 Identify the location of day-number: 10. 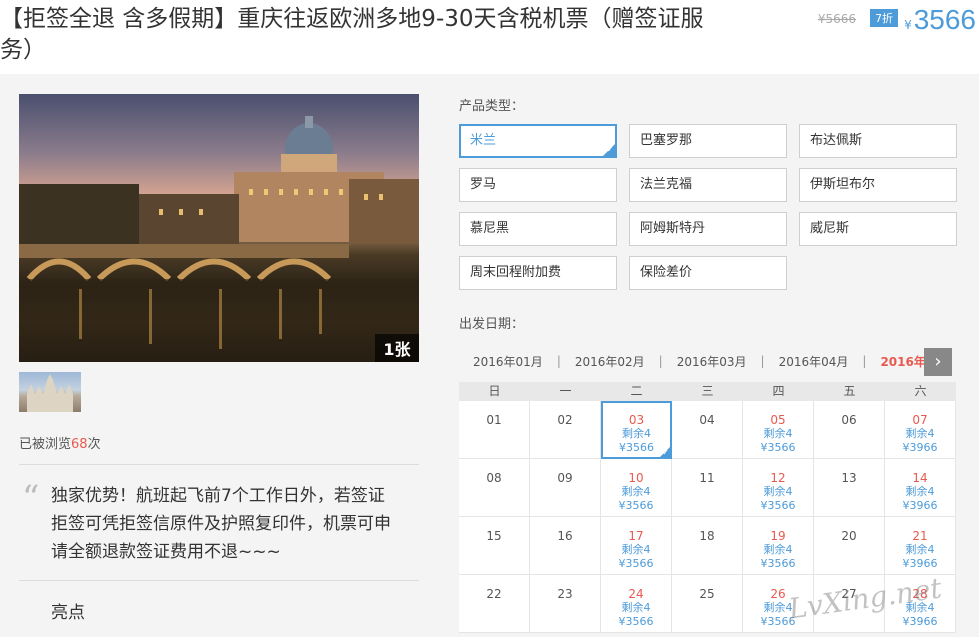
(636, 478).